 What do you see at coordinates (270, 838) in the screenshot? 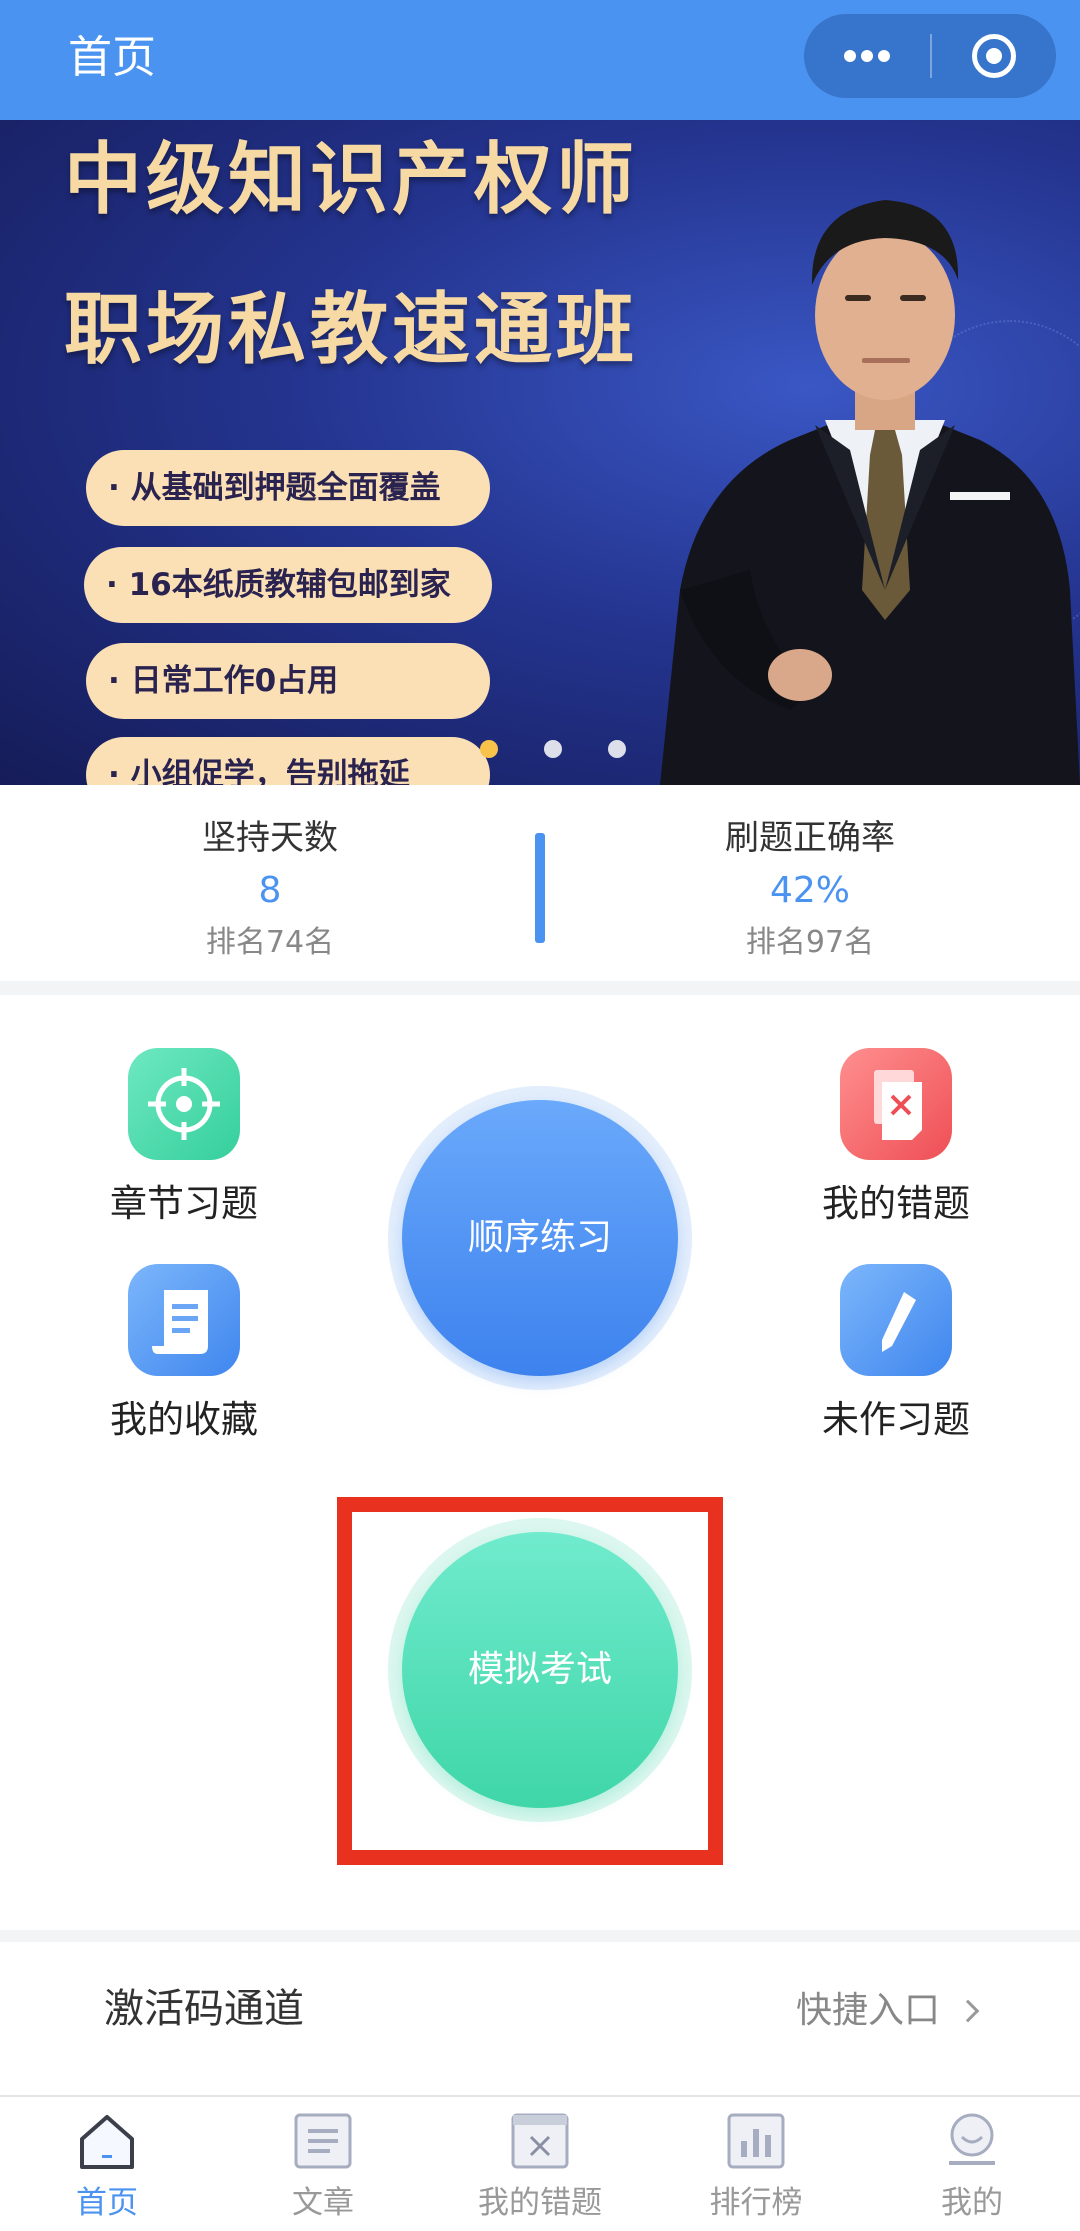
I see `stat-label: 坚持天数` at bounding box center [270, 838].